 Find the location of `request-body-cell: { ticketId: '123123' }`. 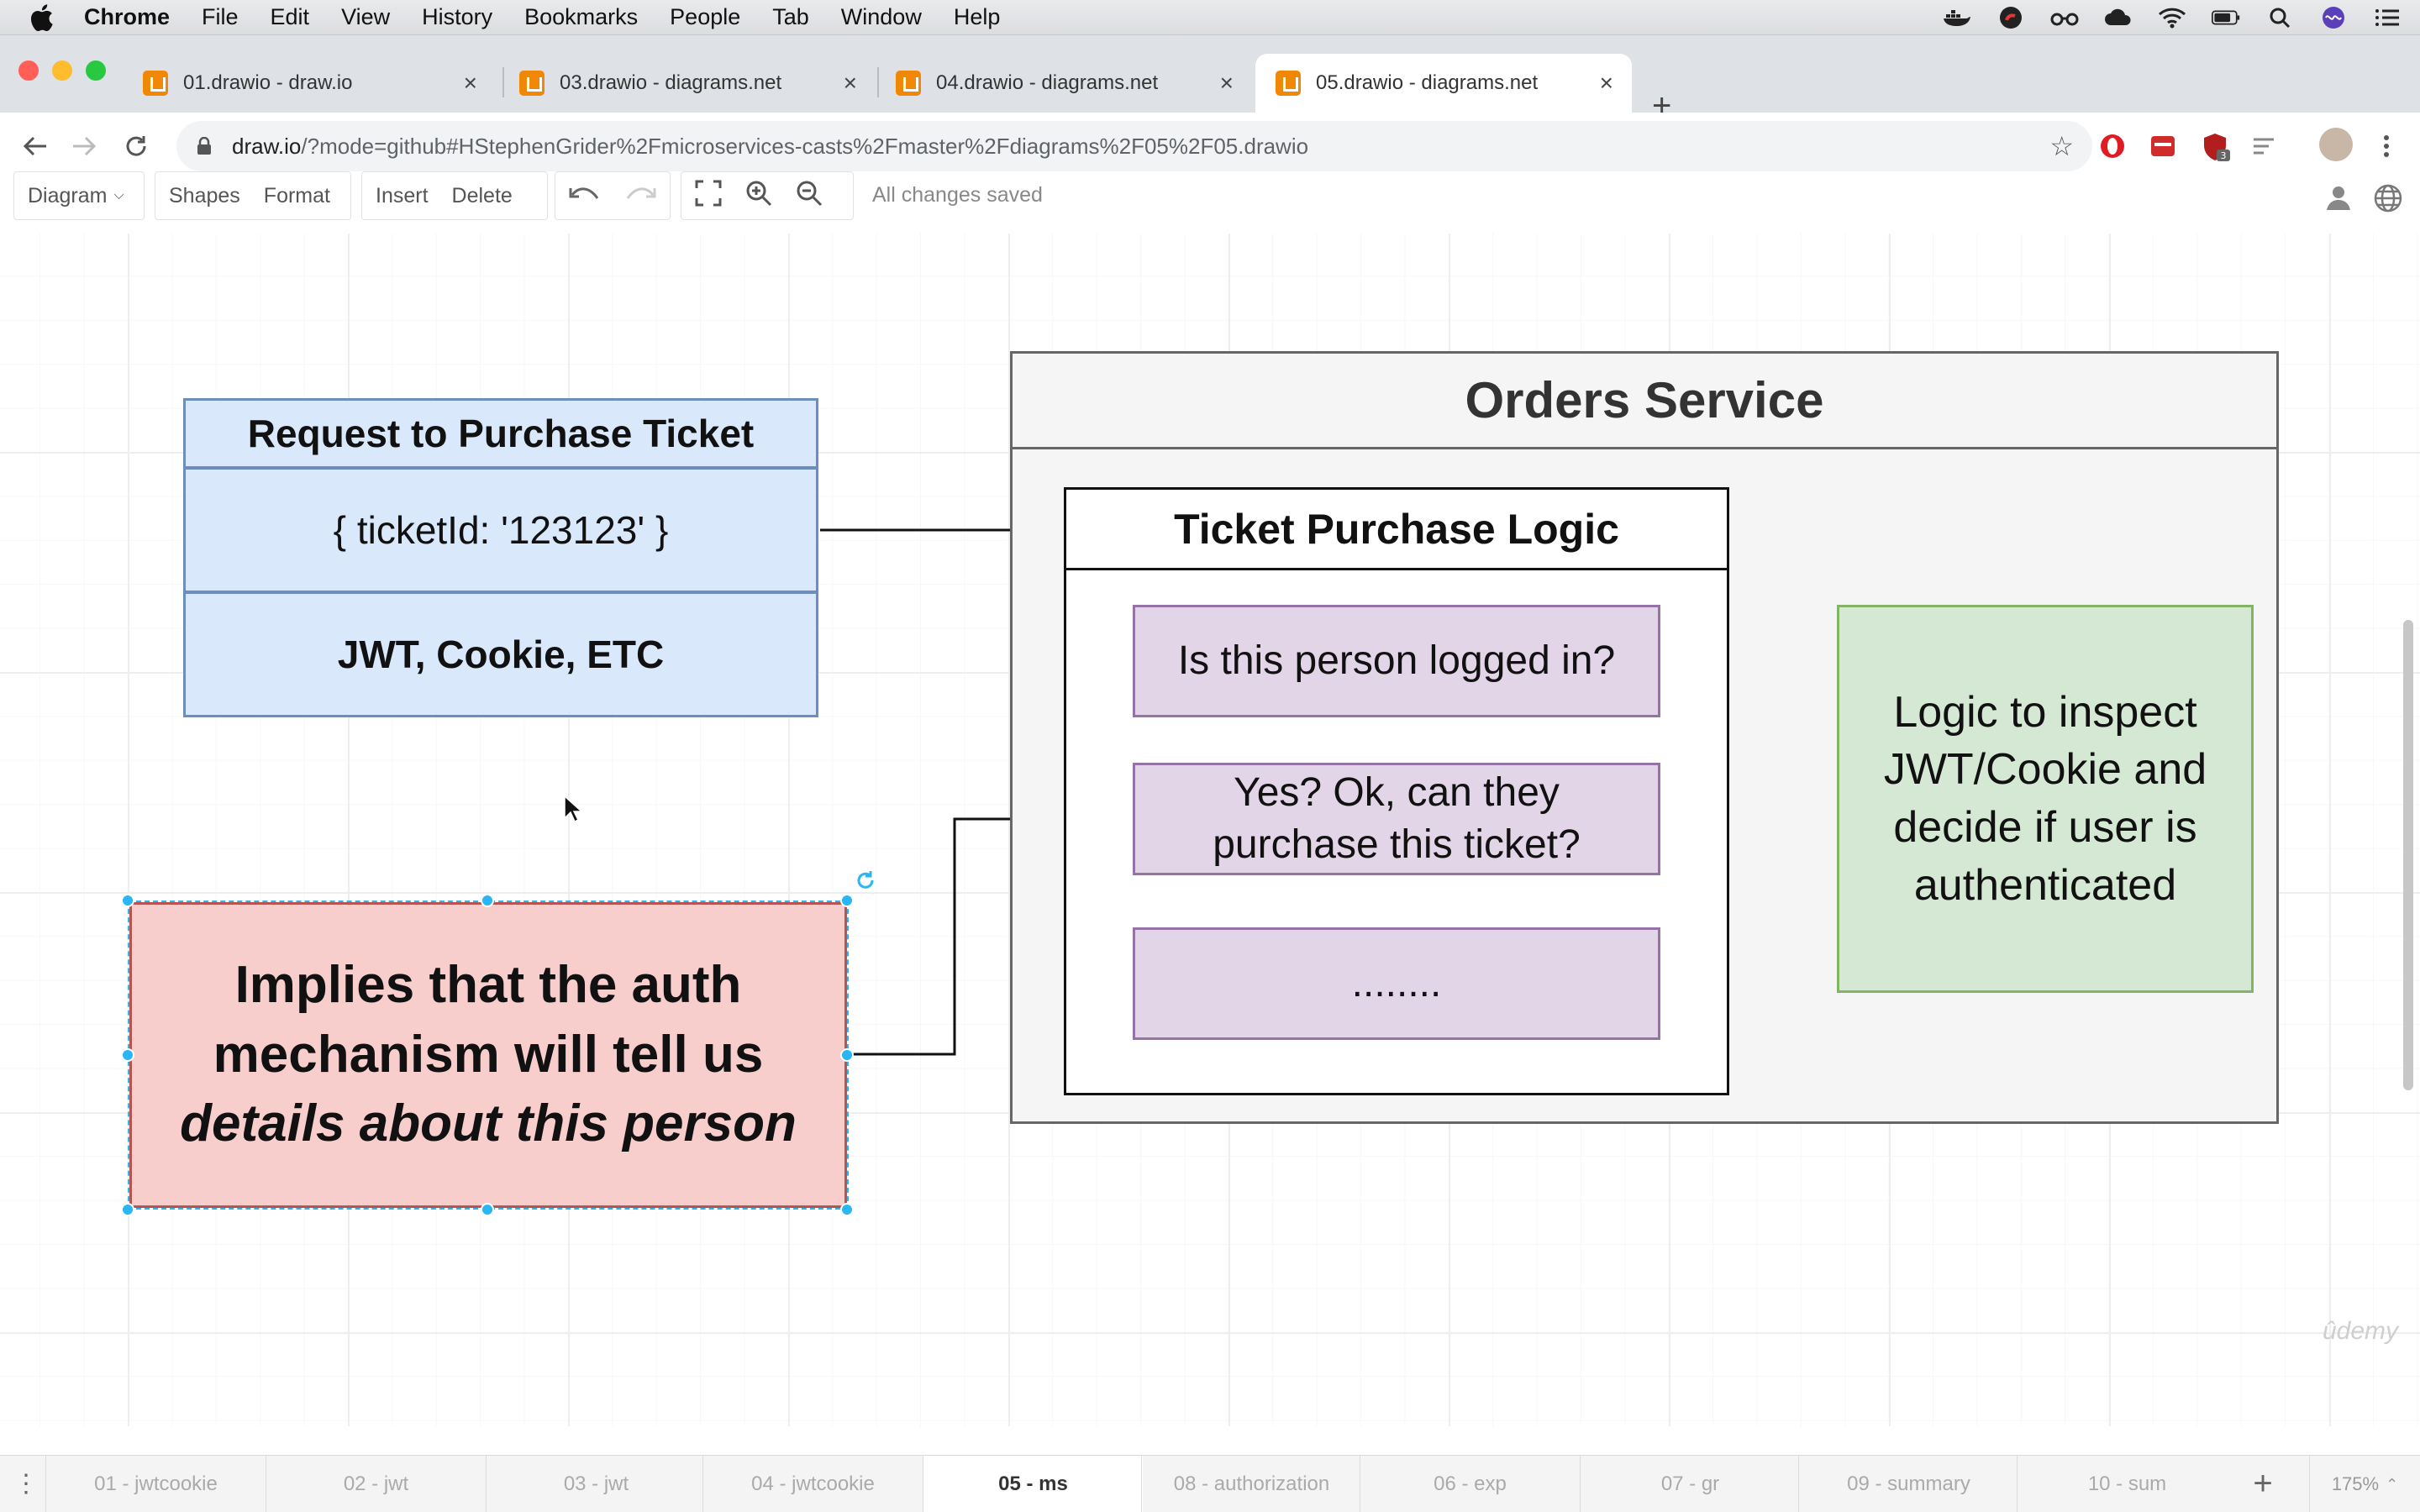

request-body-cell: { ticketId: '123123' } is located at coordinates (500, 530).